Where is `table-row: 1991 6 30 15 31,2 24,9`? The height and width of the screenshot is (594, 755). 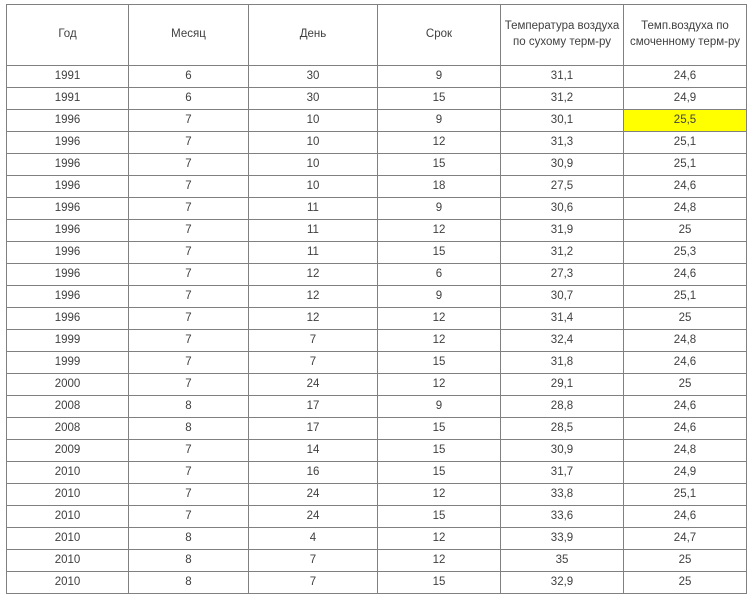 table-row: 1991 6 30 15 31,2 24,9 is located at coordinates (376, 98).